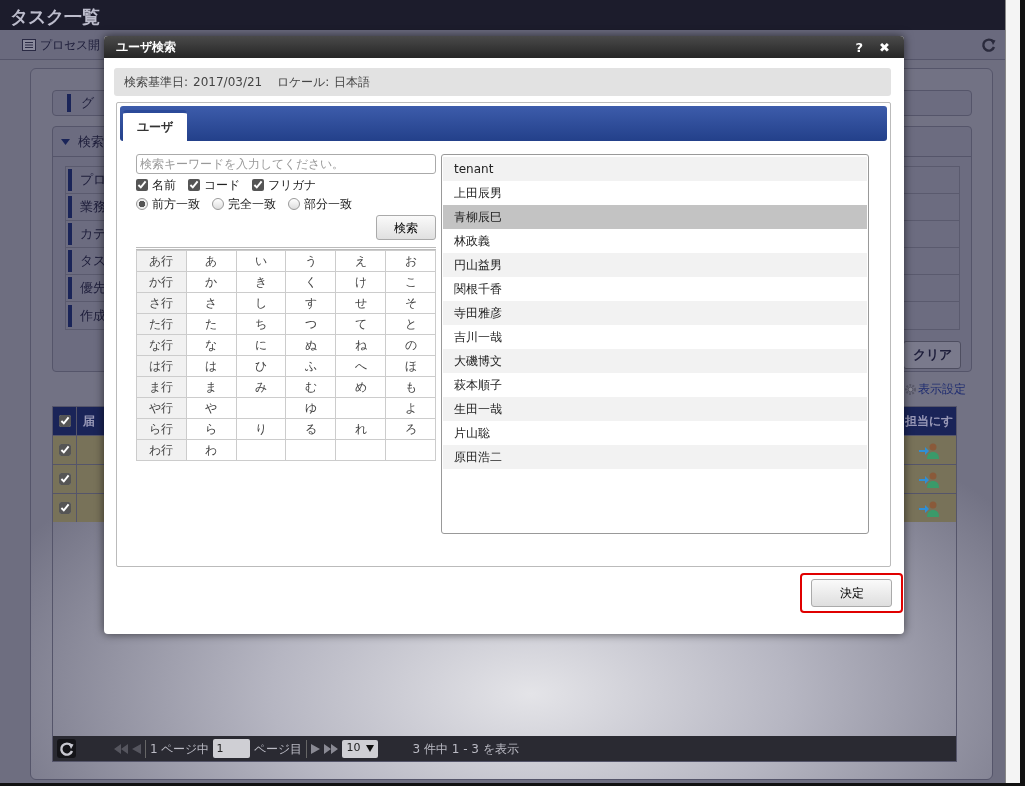  I want to click on next-page-icon, so click(316, 748).